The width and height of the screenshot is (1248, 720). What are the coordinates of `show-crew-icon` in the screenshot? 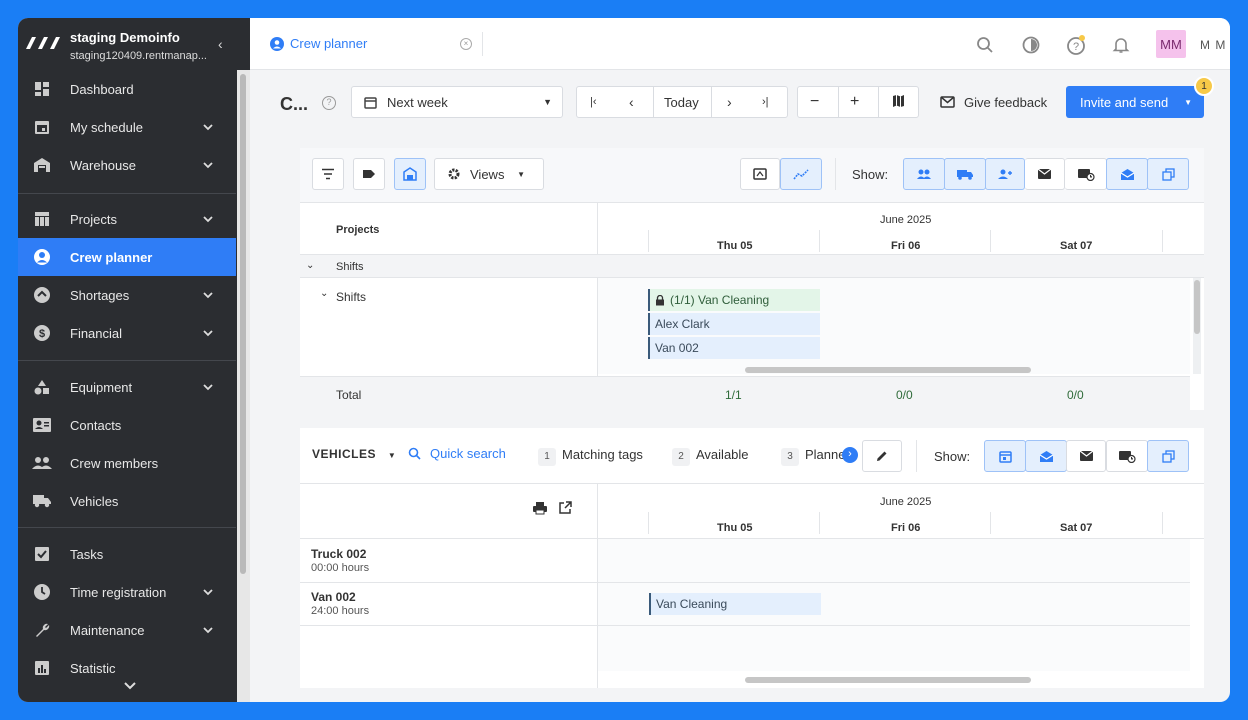 It's located at (924, 174).